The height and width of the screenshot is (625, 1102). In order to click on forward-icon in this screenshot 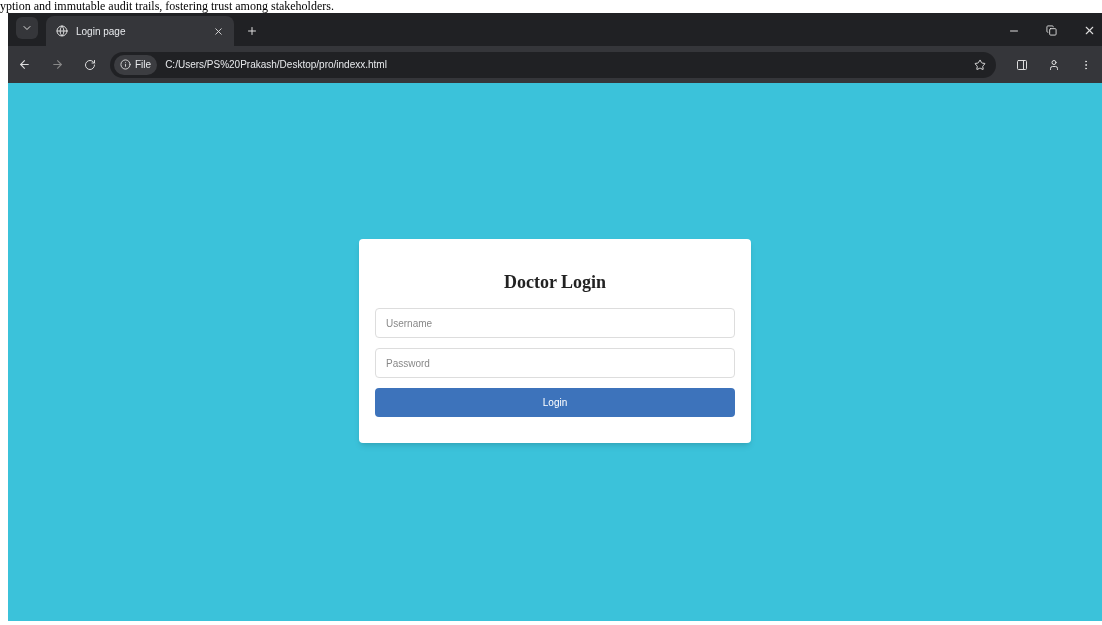, I will do `click(57, 64)`.